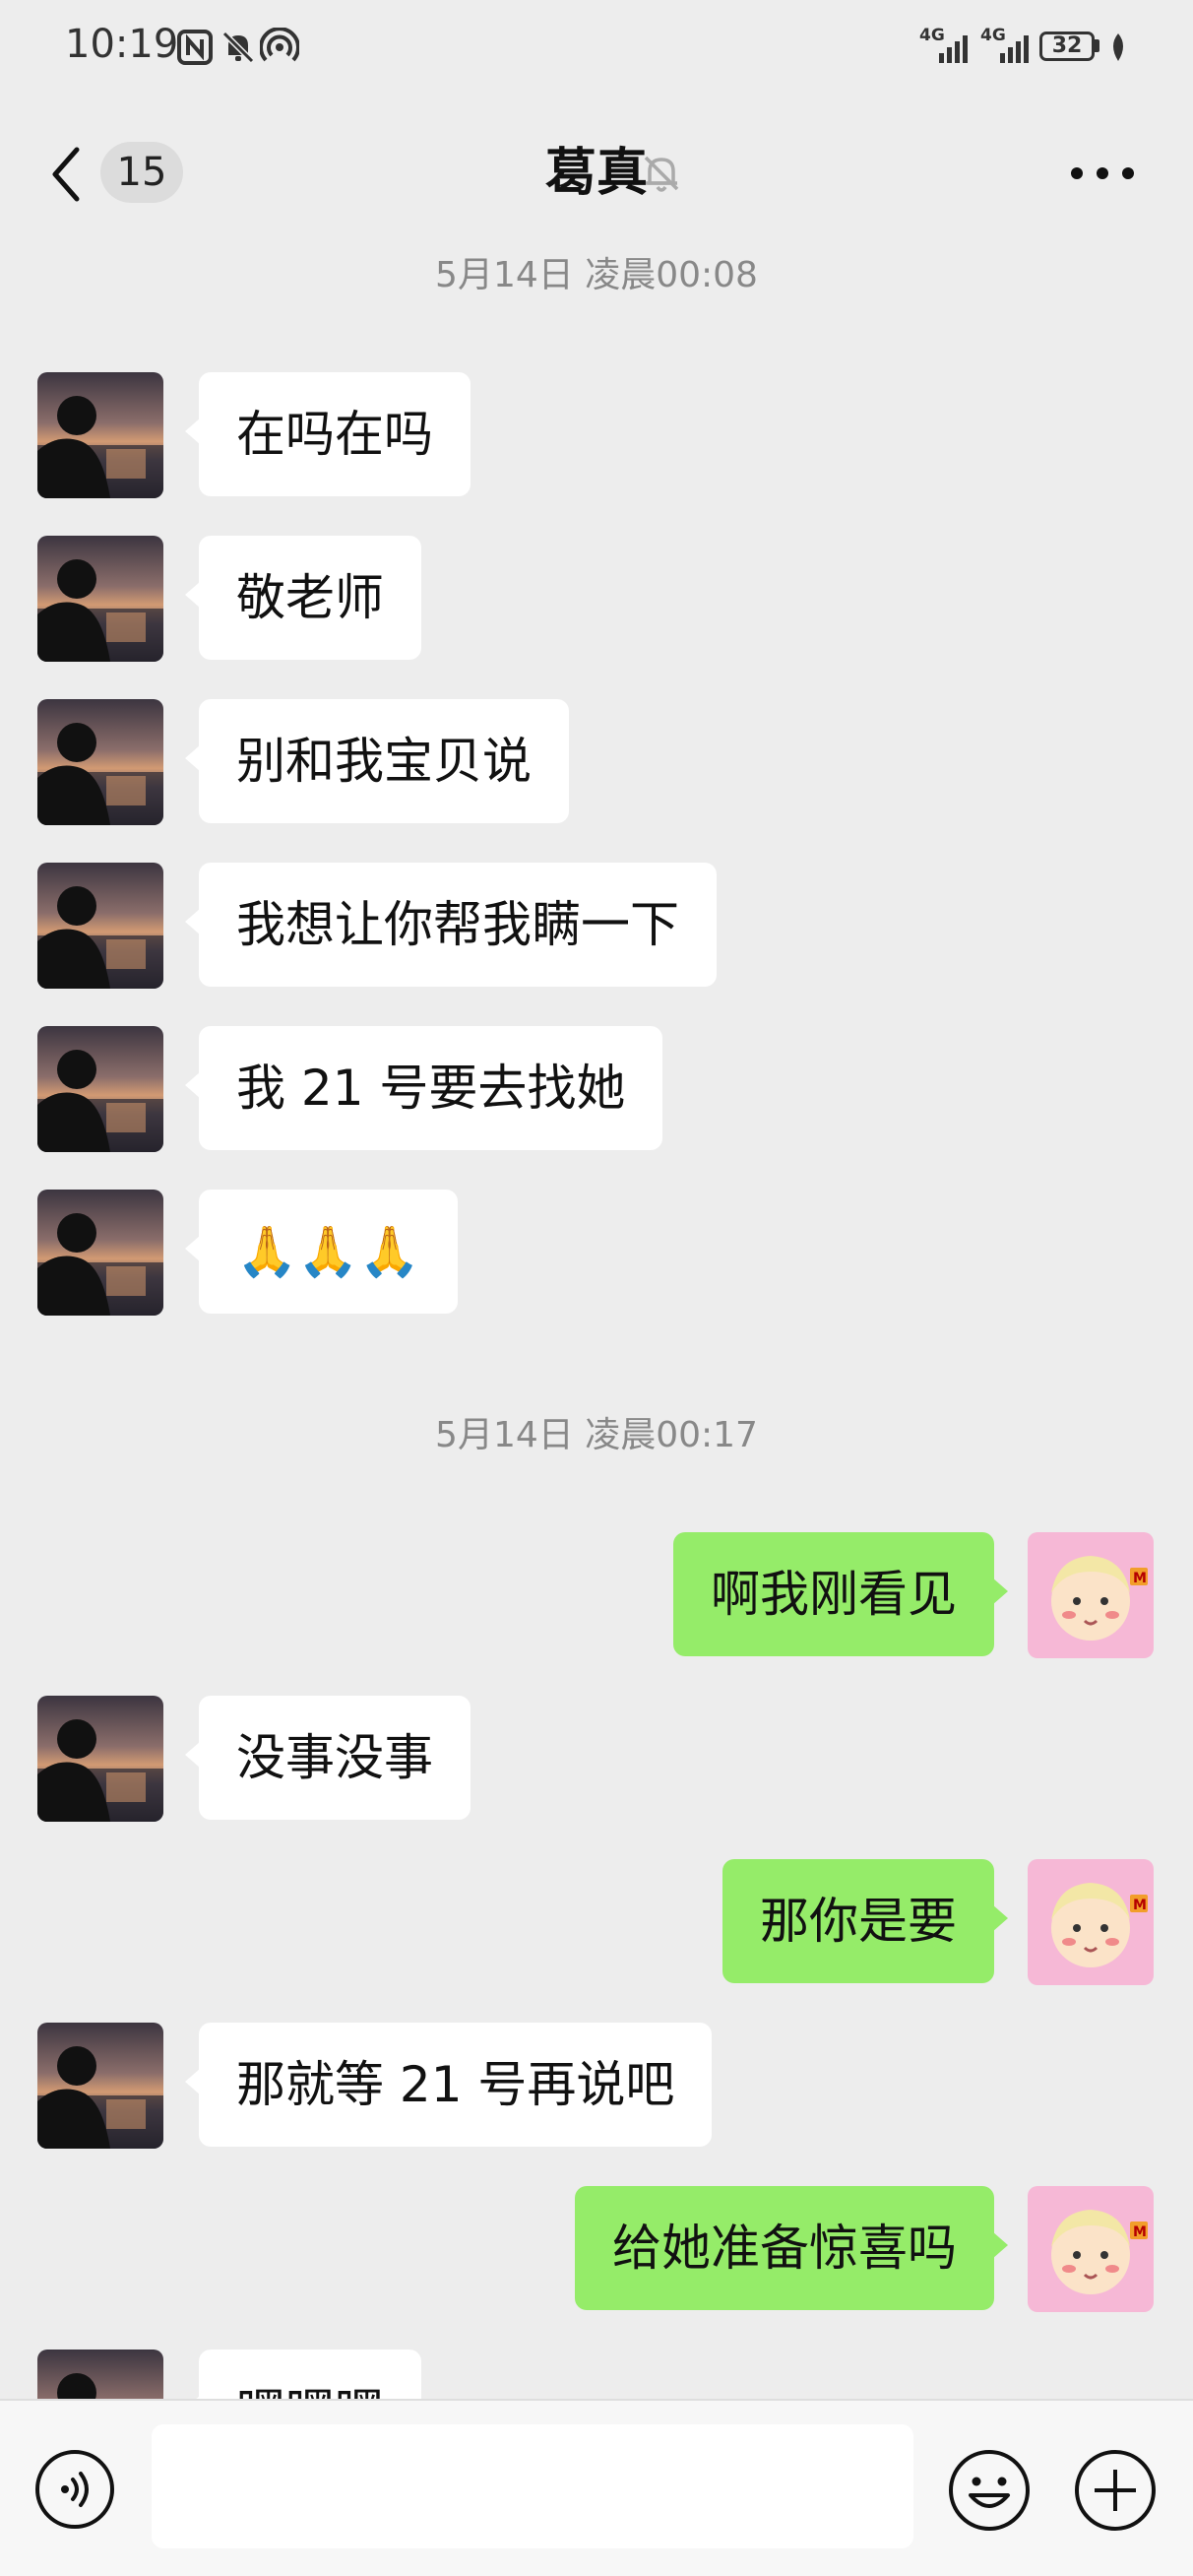 This screenshot has width=1193, height=2576. What do you see at coordinates (303, 598) in the screenshot?
I see `message-bubble: 敬老师` at bounding box center [303, 598].